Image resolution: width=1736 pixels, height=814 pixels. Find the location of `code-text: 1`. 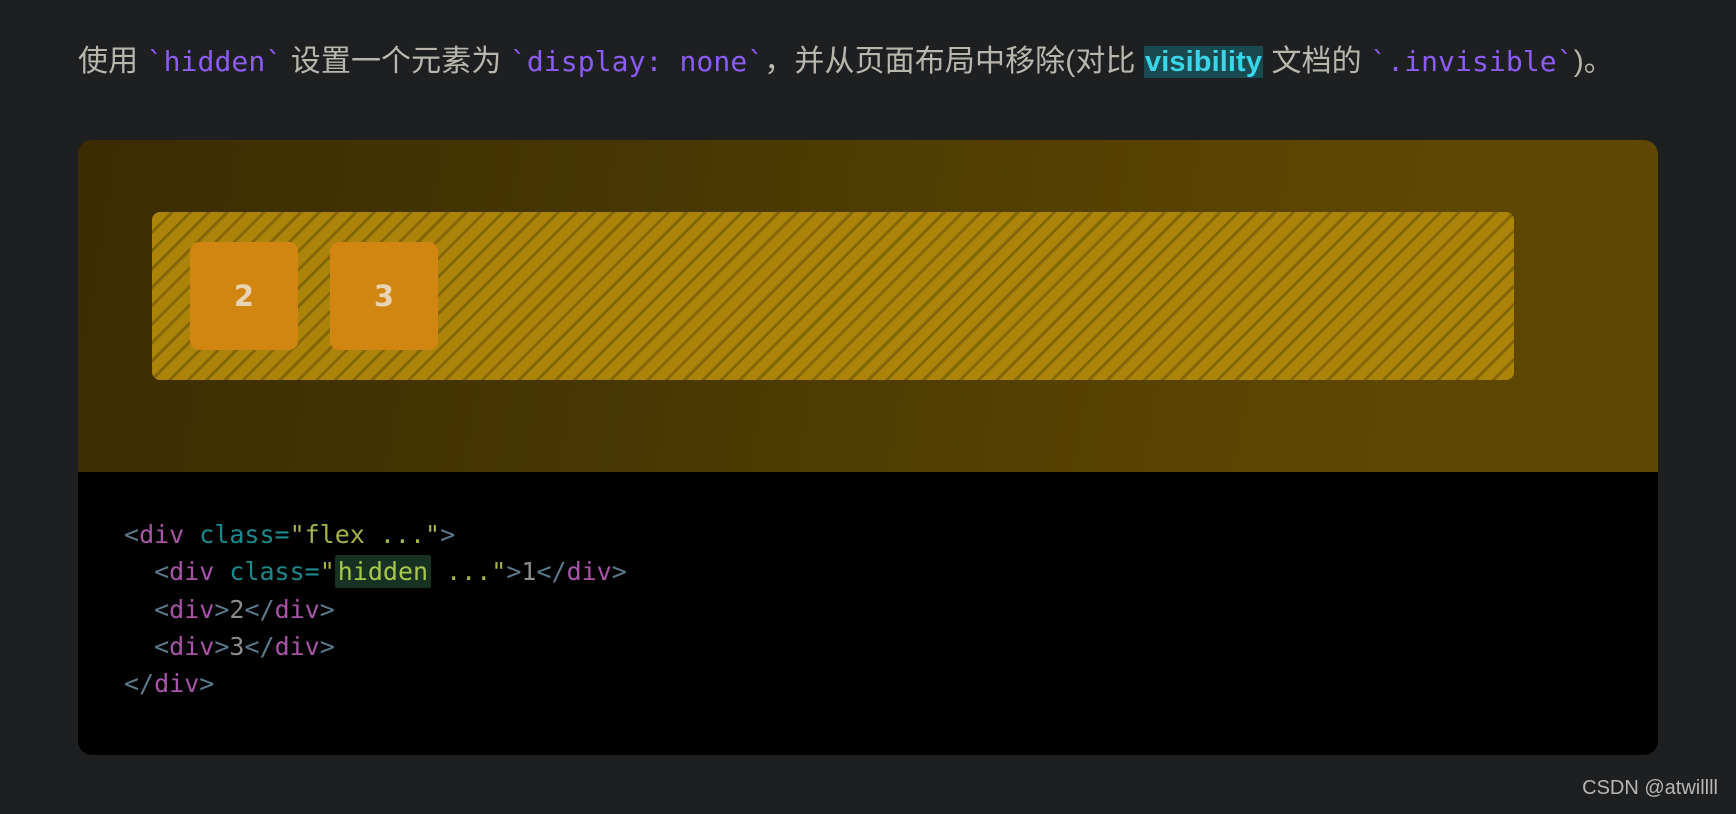

code-text: 1 is located at coordinates (529, 572).